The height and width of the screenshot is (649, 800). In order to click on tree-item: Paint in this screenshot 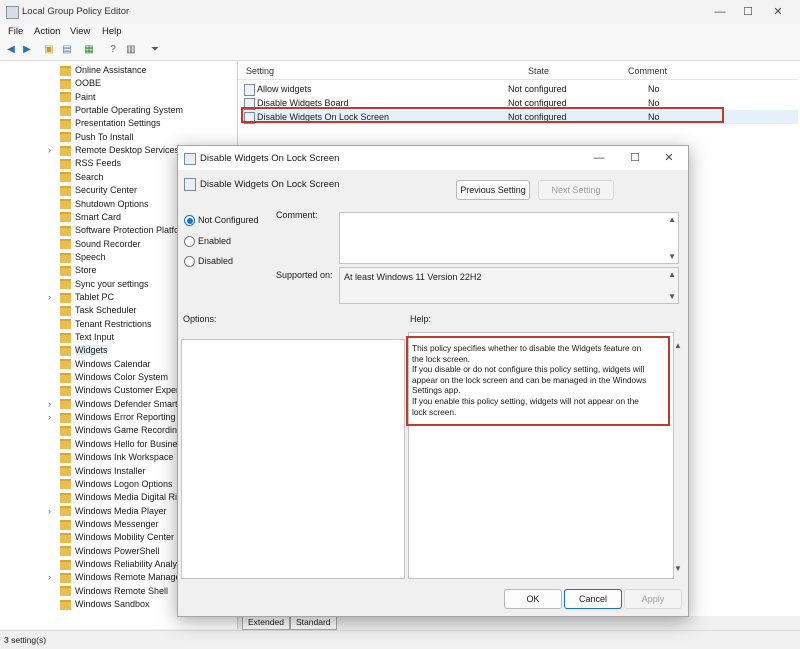, I will do `click(142, 97)`.